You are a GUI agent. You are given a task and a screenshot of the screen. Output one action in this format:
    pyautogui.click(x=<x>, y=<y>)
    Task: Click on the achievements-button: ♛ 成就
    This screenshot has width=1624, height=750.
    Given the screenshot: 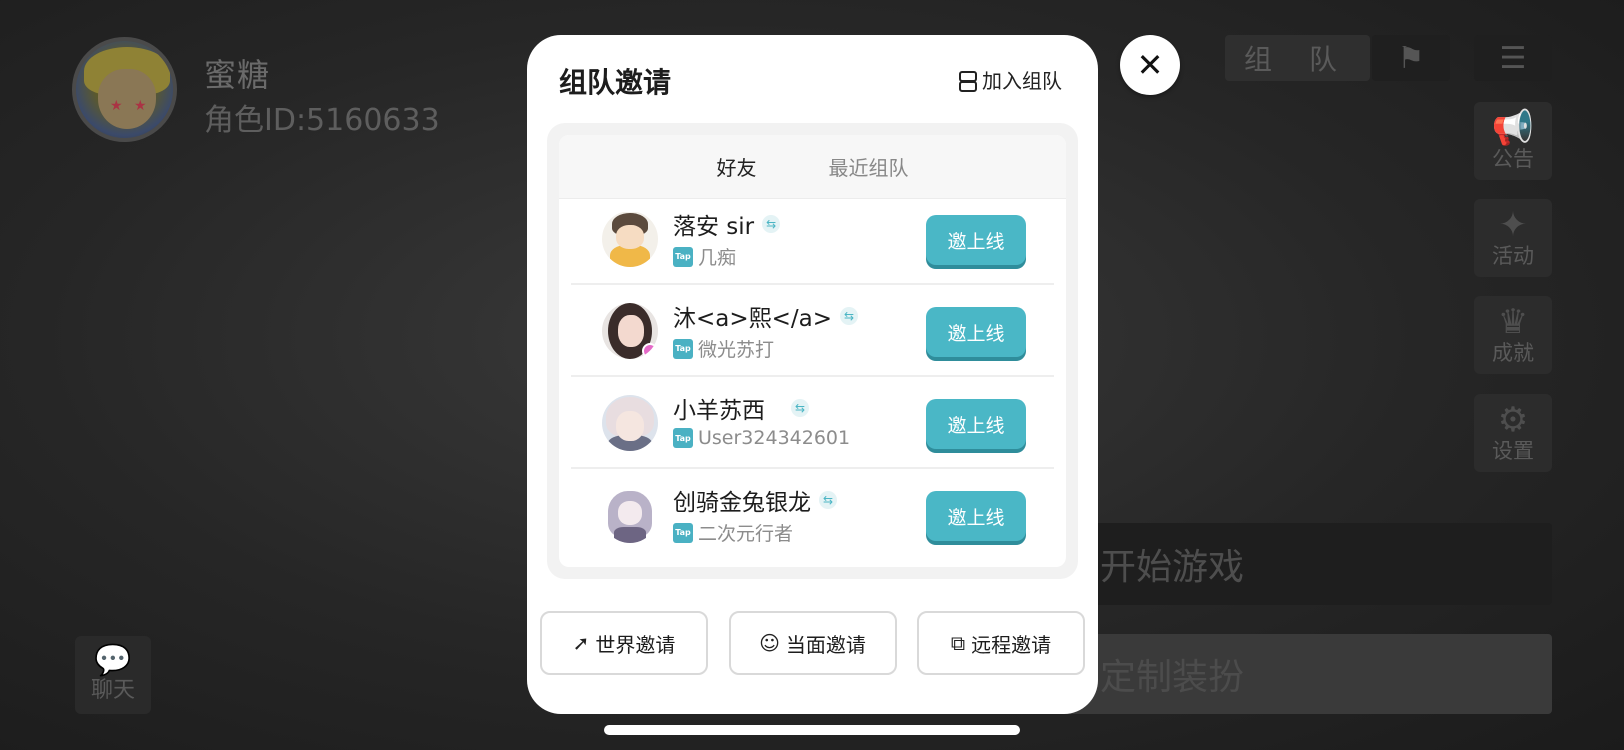 What is the action you would take?
    pyautogui.click(x=1513, y=335)
    